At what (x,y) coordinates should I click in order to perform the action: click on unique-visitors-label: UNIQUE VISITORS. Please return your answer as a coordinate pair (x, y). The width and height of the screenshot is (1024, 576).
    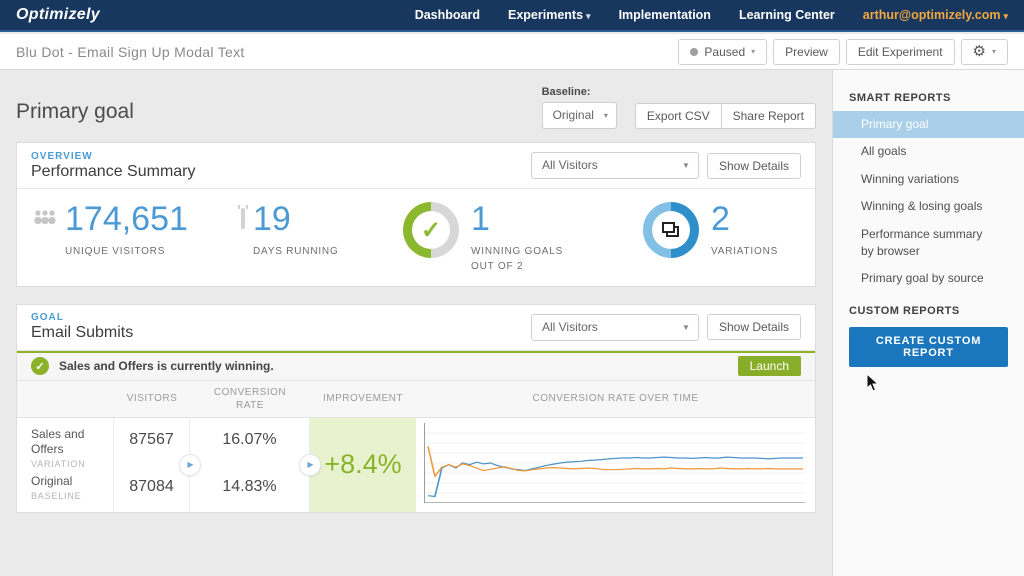
    Looking at the image, I should click on (115, 251).